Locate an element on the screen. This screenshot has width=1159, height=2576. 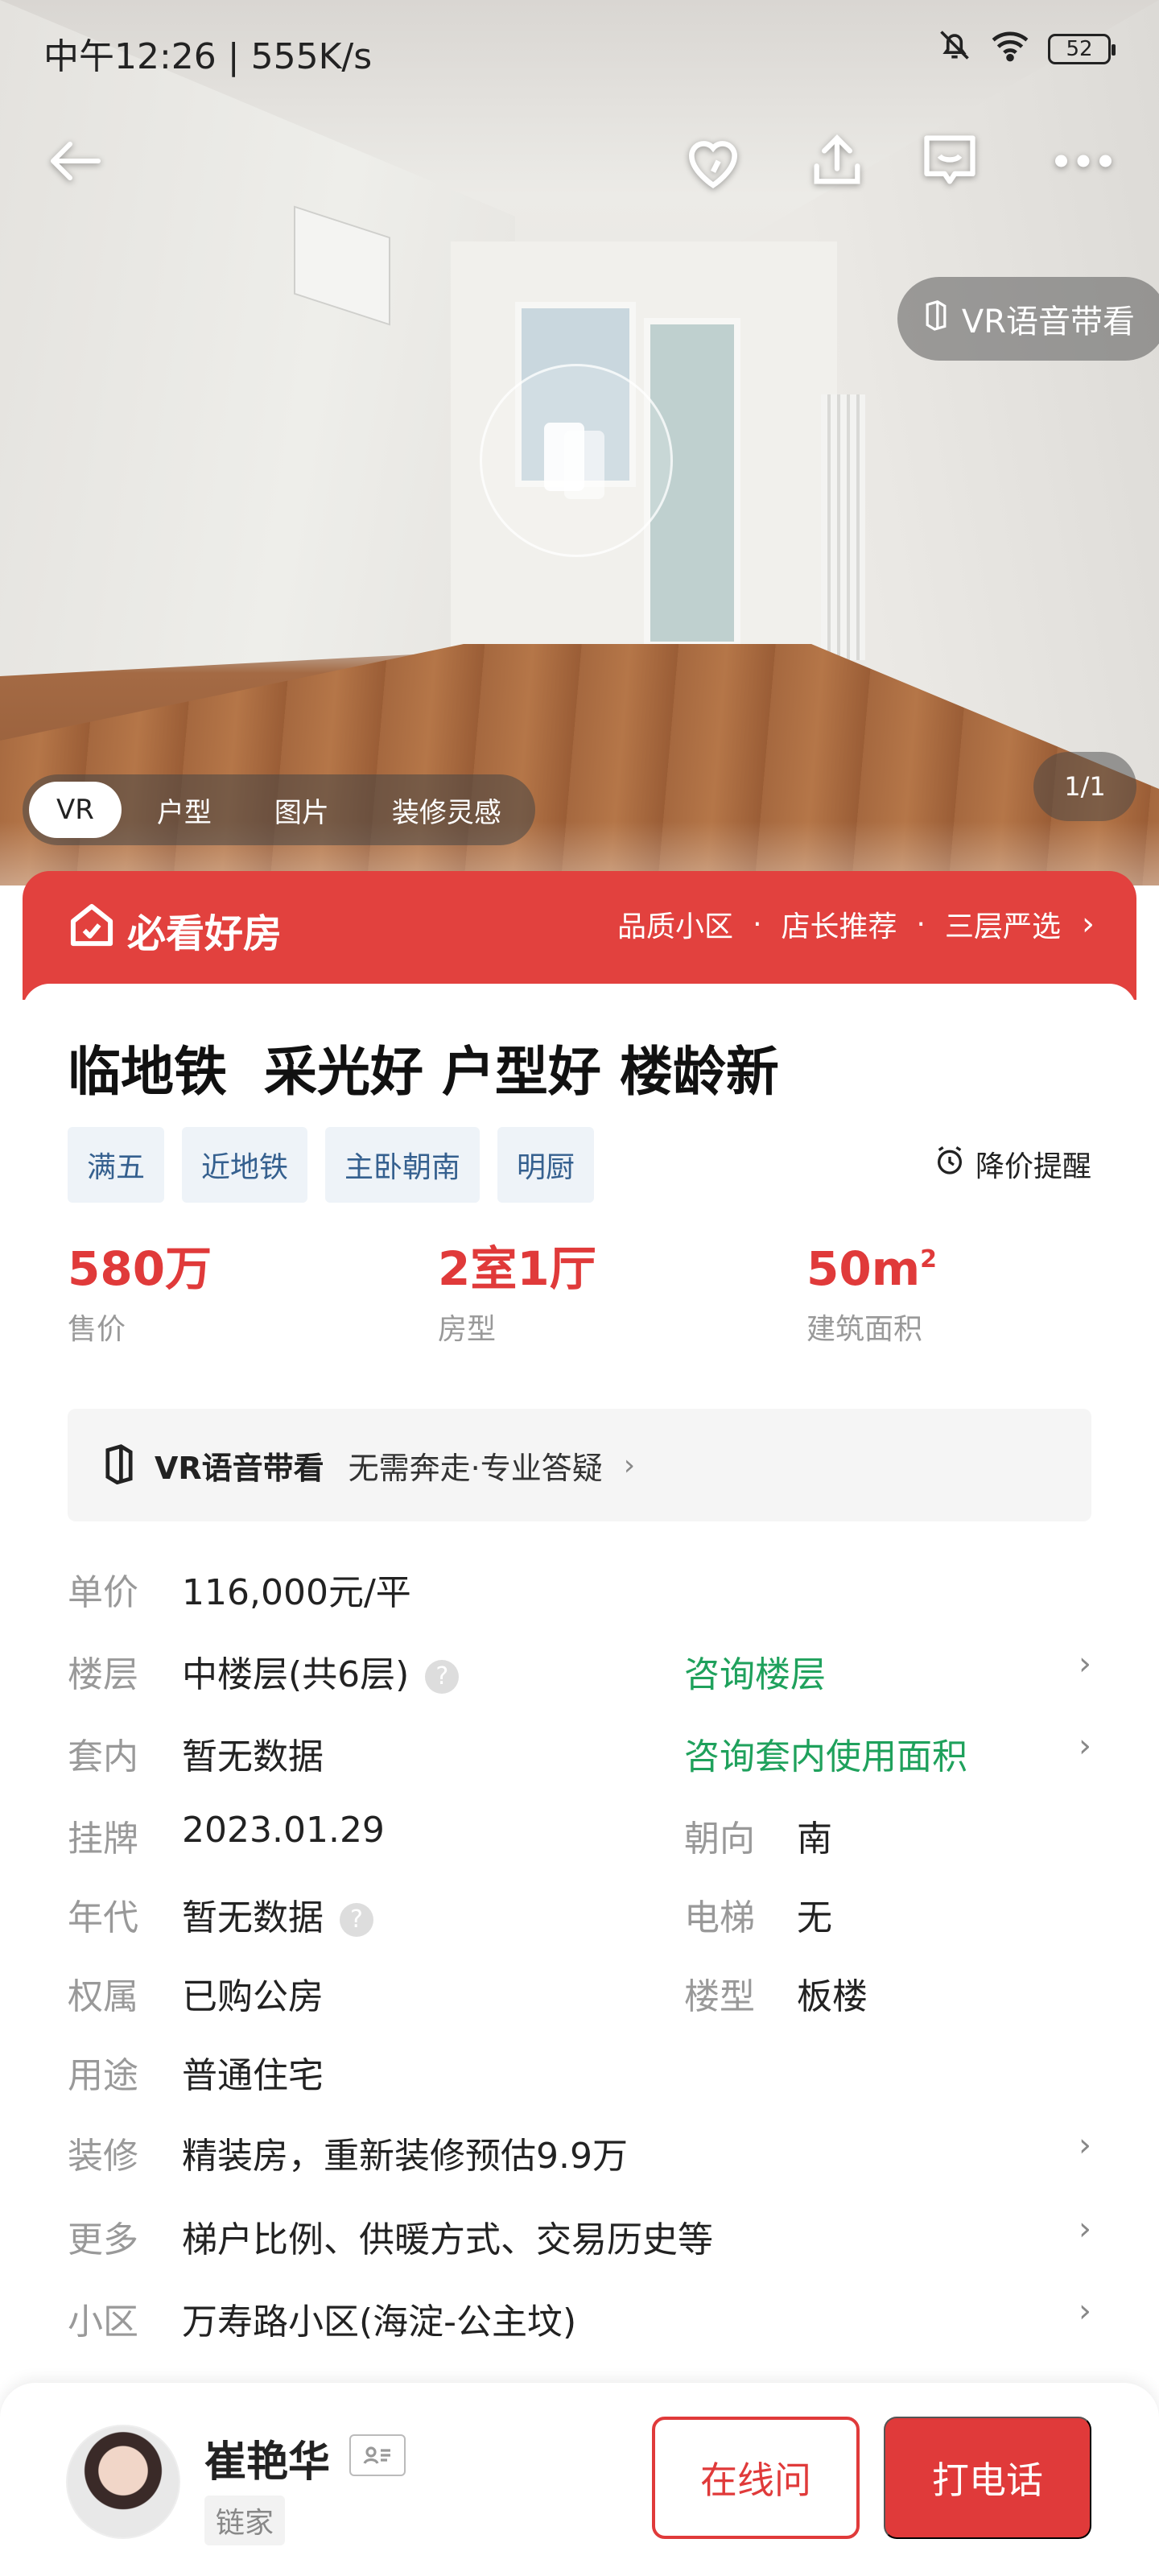
tag-item: 满五 is located at coordinates (116, 1165).